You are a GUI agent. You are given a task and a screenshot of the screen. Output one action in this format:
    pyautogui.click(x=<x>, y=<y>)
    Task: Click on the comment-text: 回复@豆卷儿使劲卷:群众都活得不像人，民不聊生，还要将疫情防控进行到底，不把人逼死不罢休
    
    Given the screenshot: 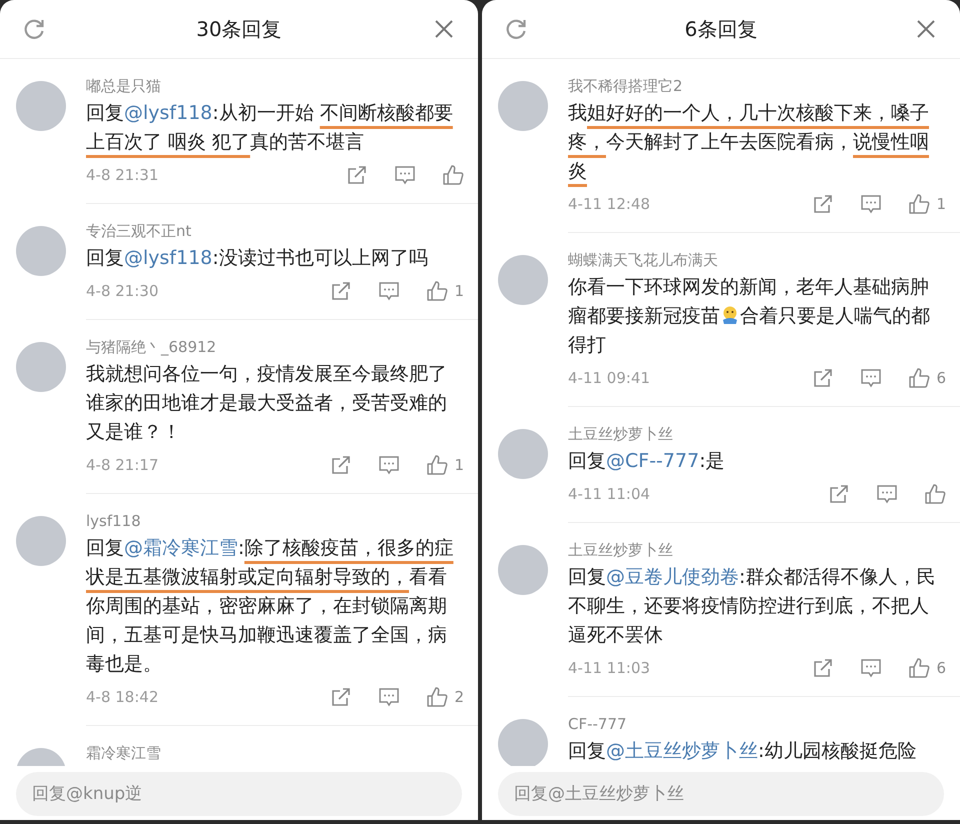 What is the action you would take?
    pyautogui.click(x=752, y=606)
    